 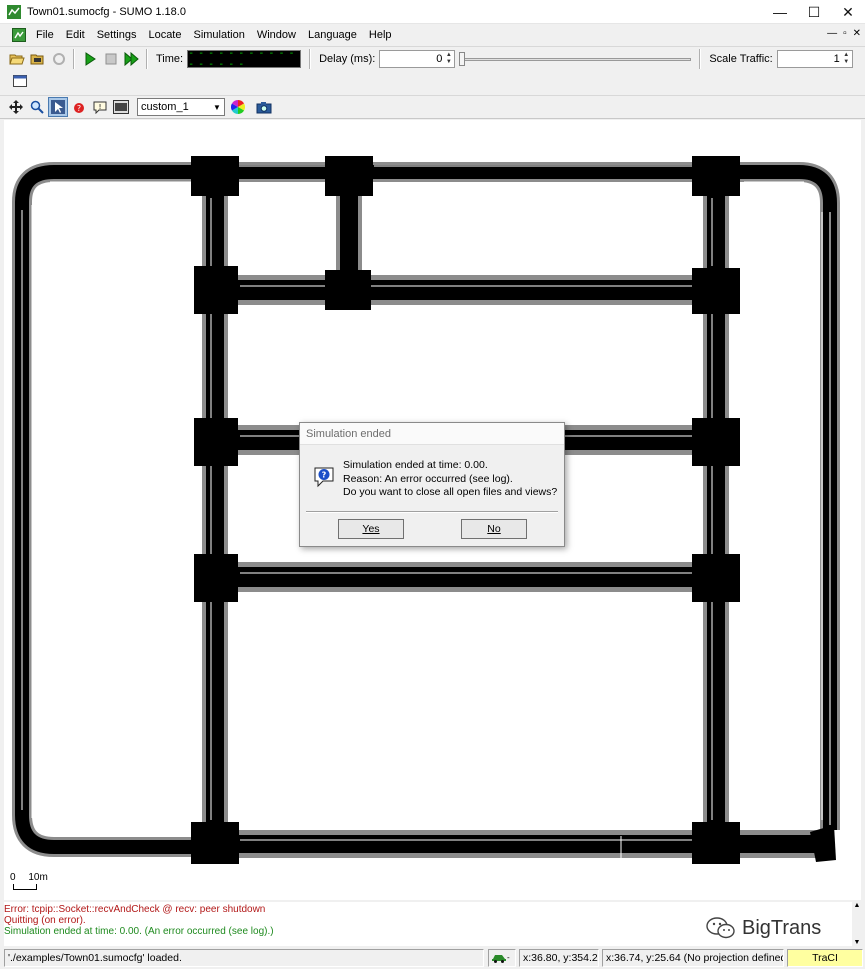 I want to click on show-tooltips-button: !, so click(x=100, y=107).